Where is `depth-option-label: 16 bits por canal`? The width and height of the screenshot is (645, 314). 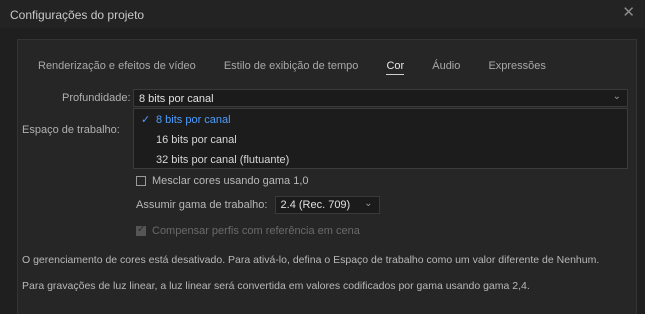
depth-option-label: 16 bits por canal is located at coordinates (196, 140).